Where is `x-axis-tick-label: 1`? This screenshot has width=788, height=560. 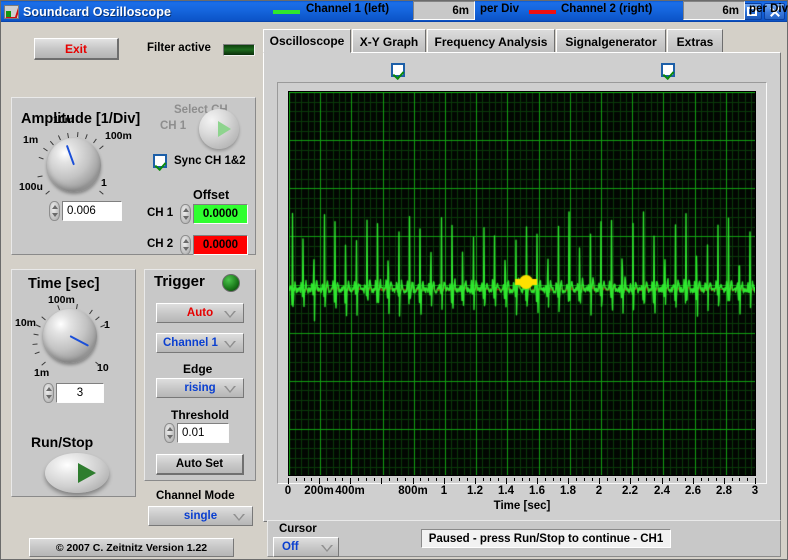 x-axis-tick-label: 1 is located at coordinates (444, 491).